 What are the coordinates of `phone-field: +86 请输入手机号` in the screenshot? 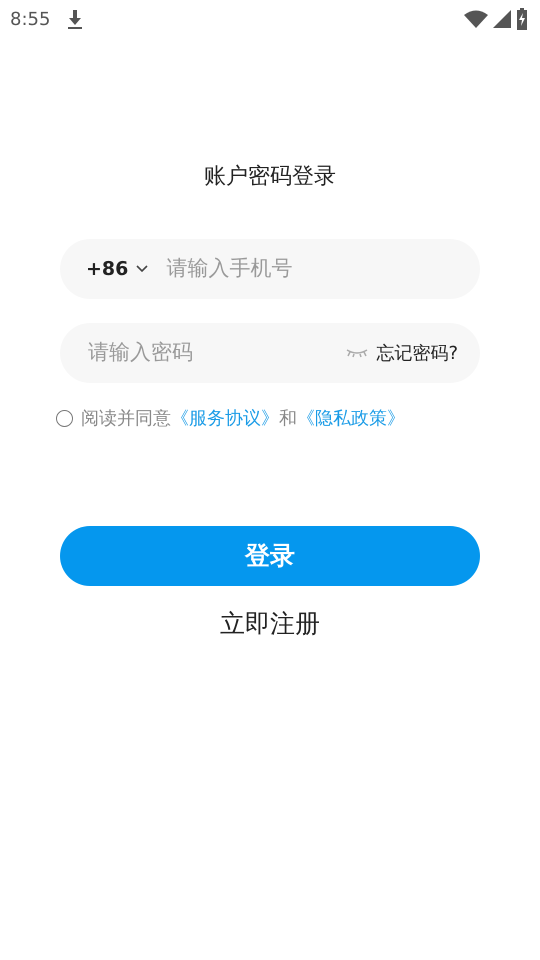 It's located at (270, 269).